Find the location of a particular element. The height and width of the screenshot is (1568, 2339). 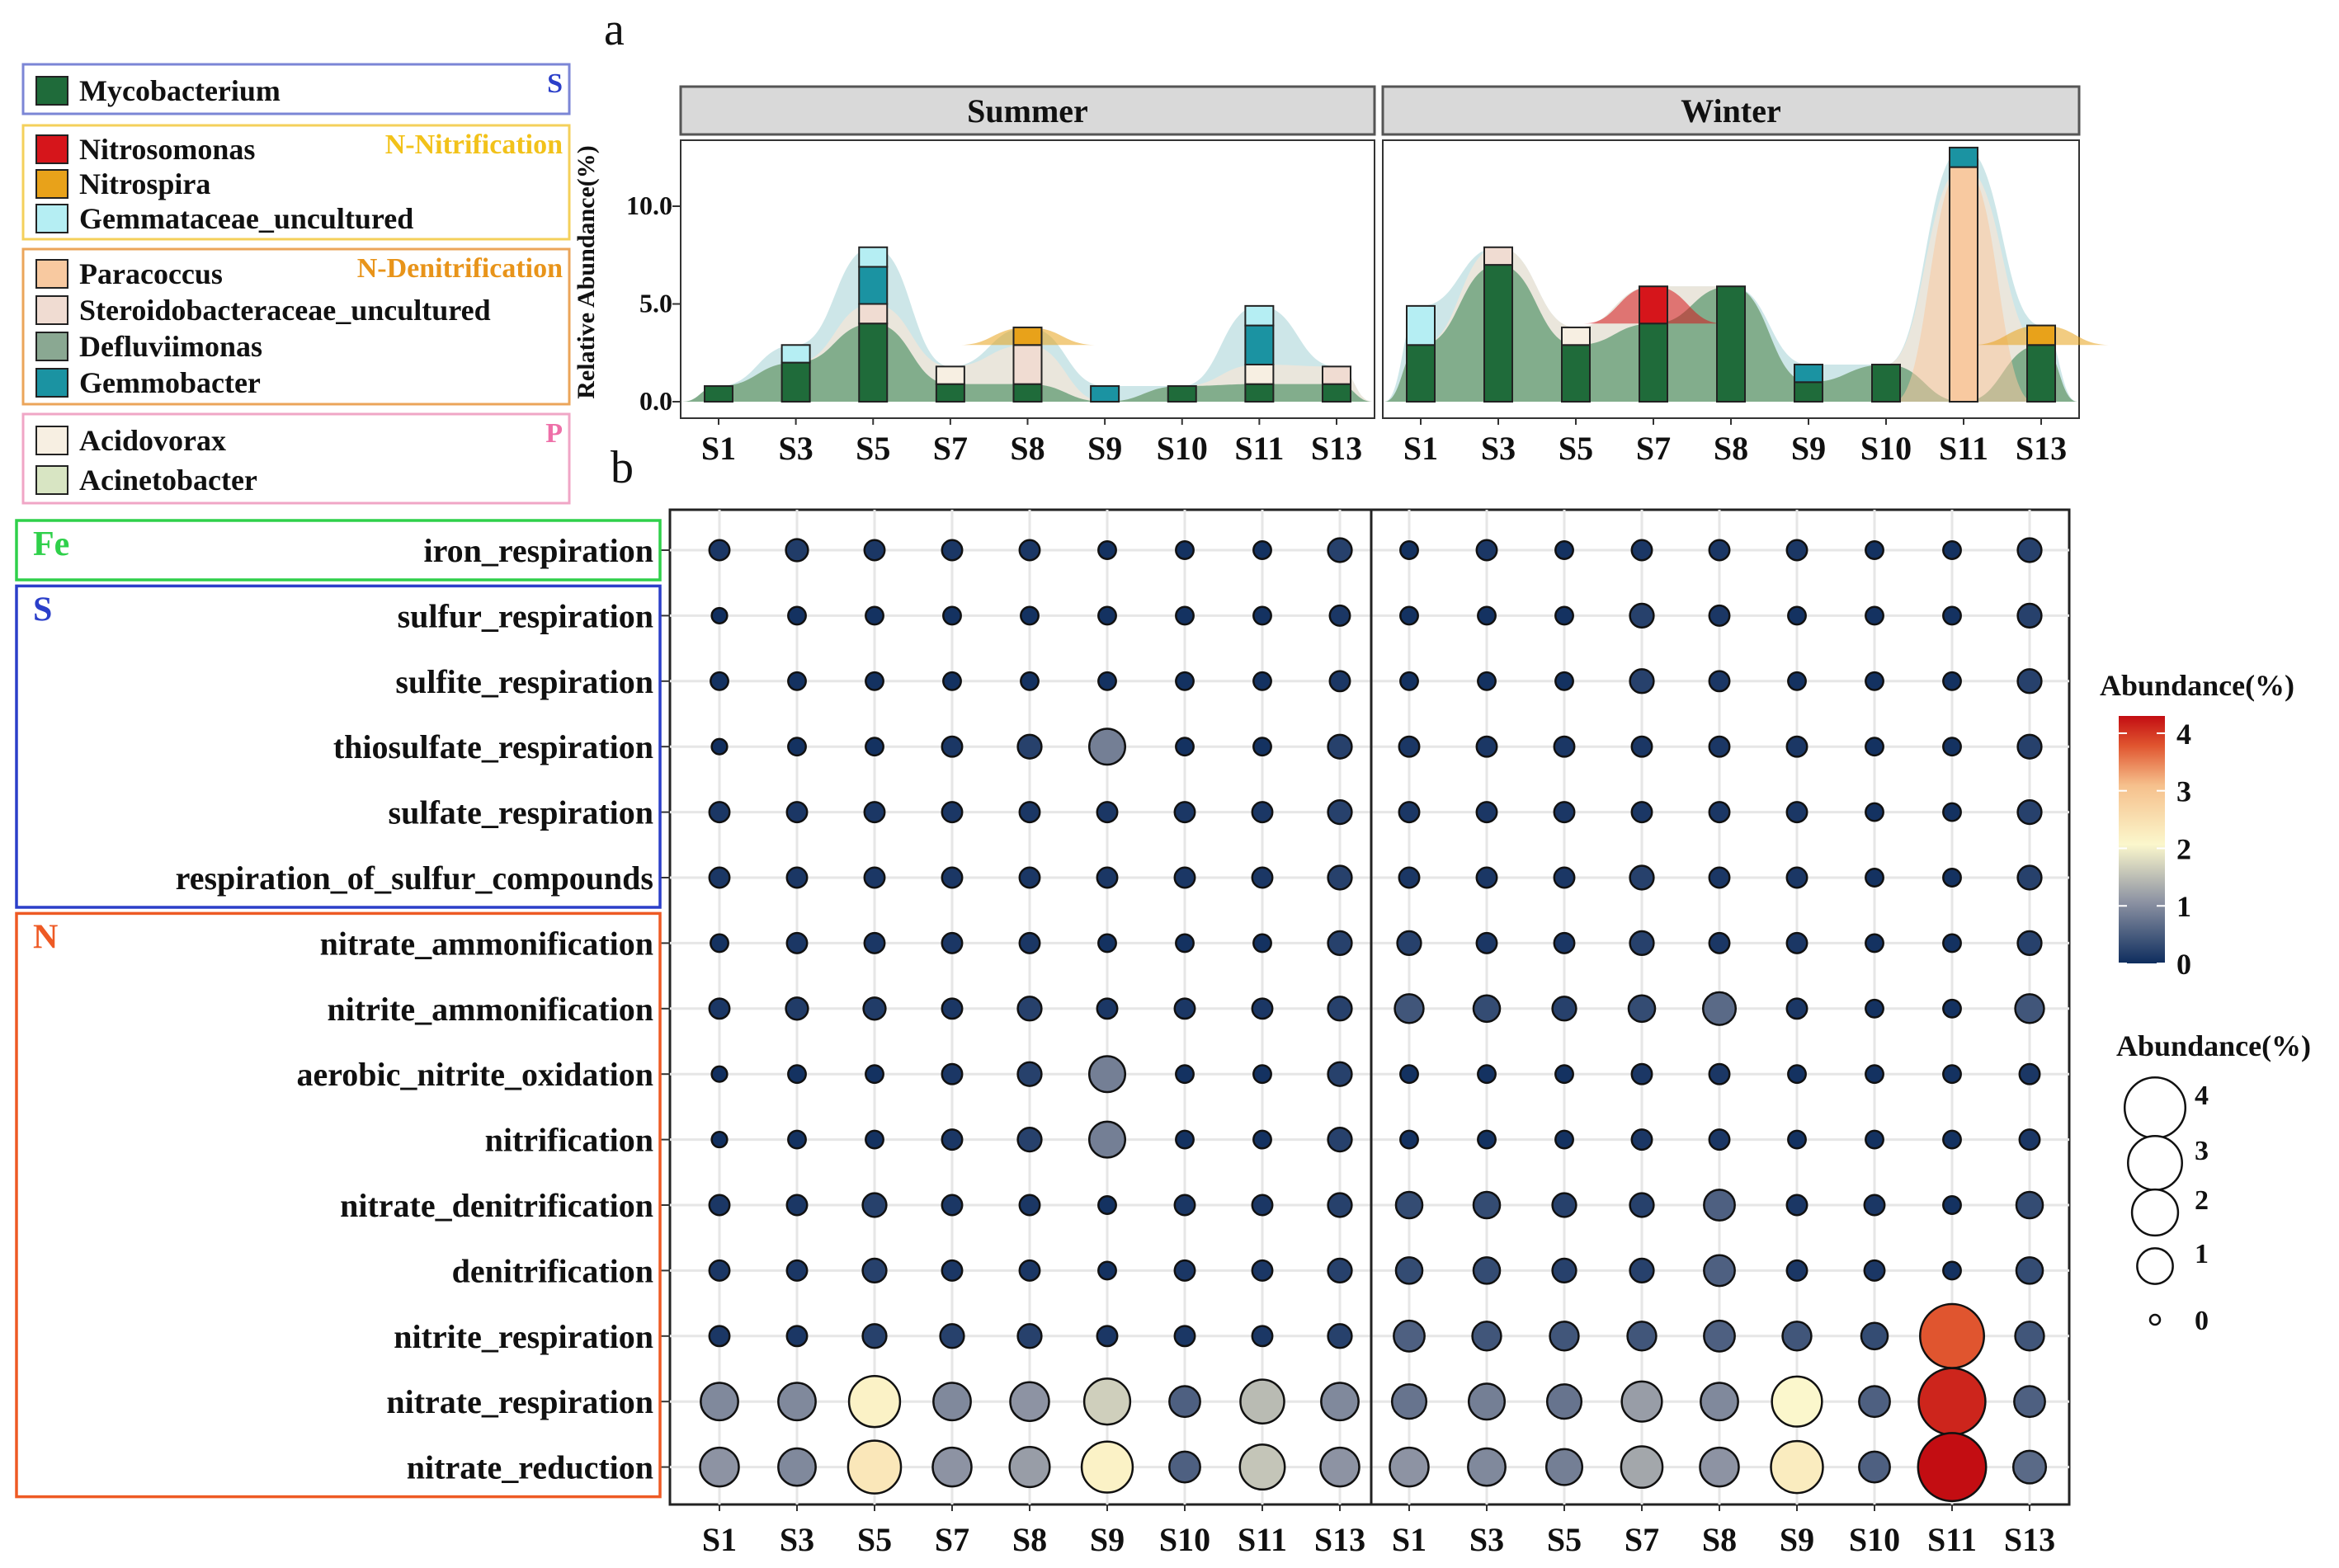

x-tick-label: S10 is located at coordinates (1886, 448).